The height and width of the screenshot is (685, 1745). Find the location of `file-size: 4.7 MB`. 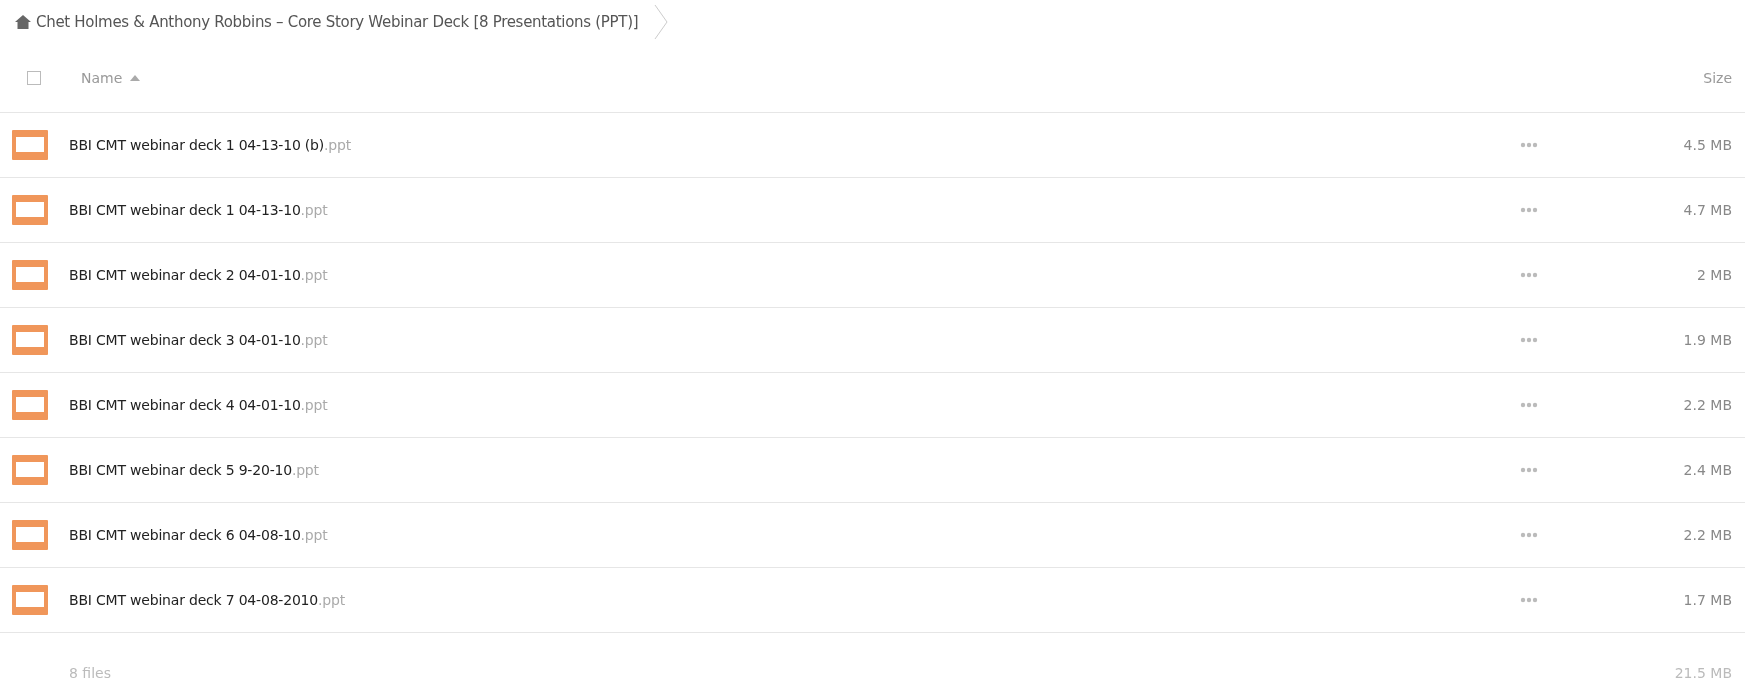

file-size: 4.7 MB is located at coordinates (1707, 210).